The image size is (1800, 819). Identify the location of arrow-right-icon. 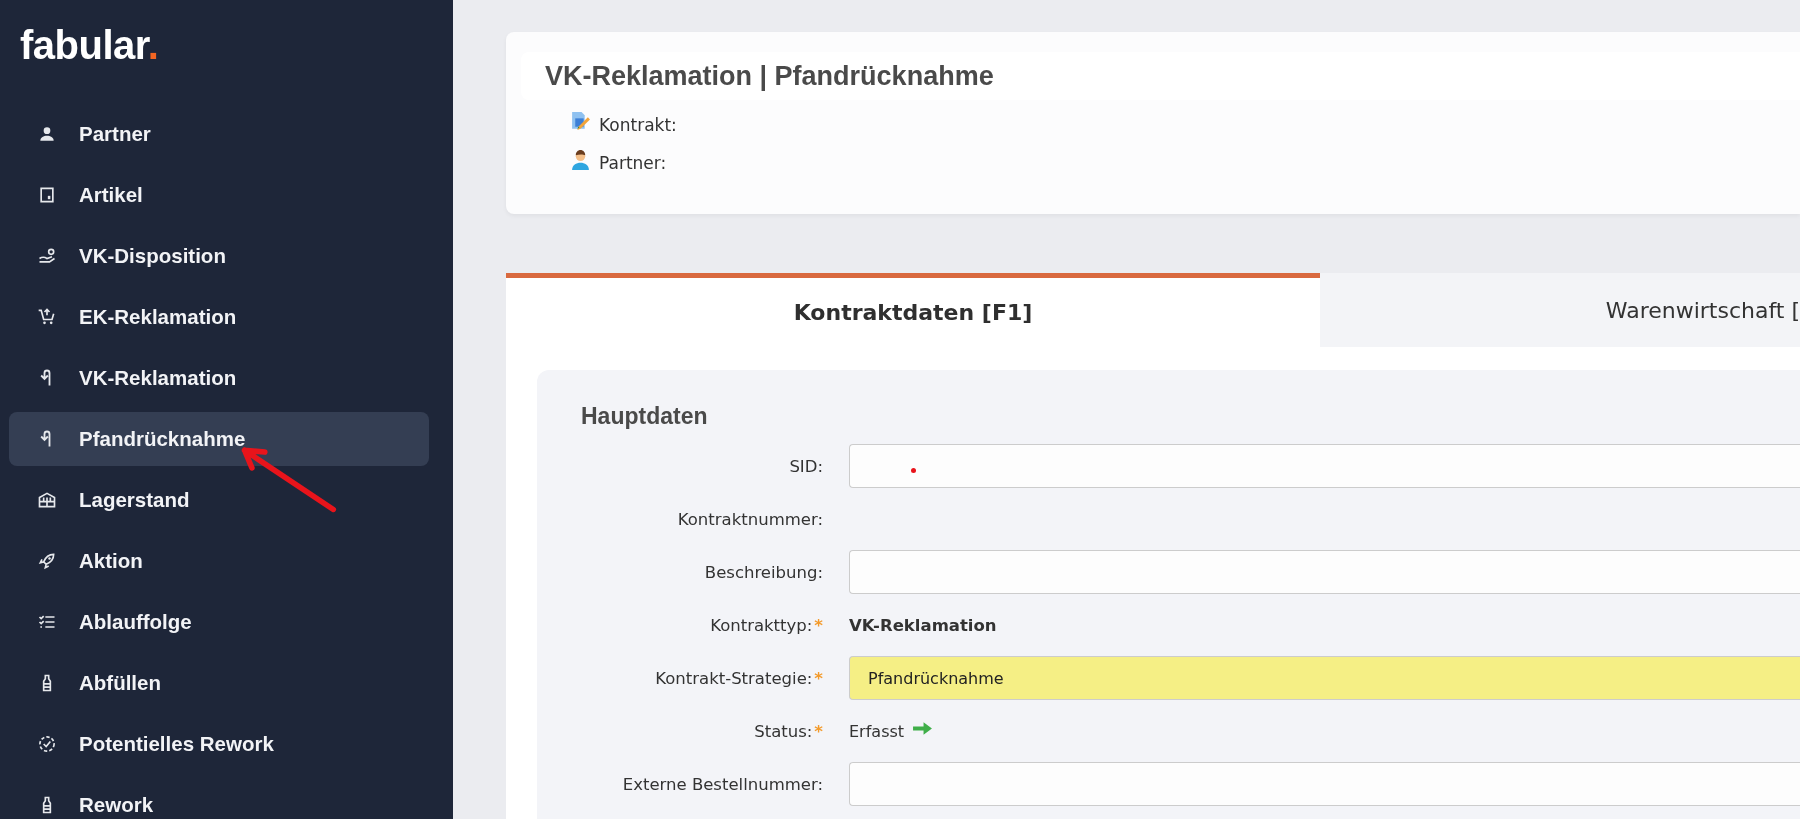
(923, 728).